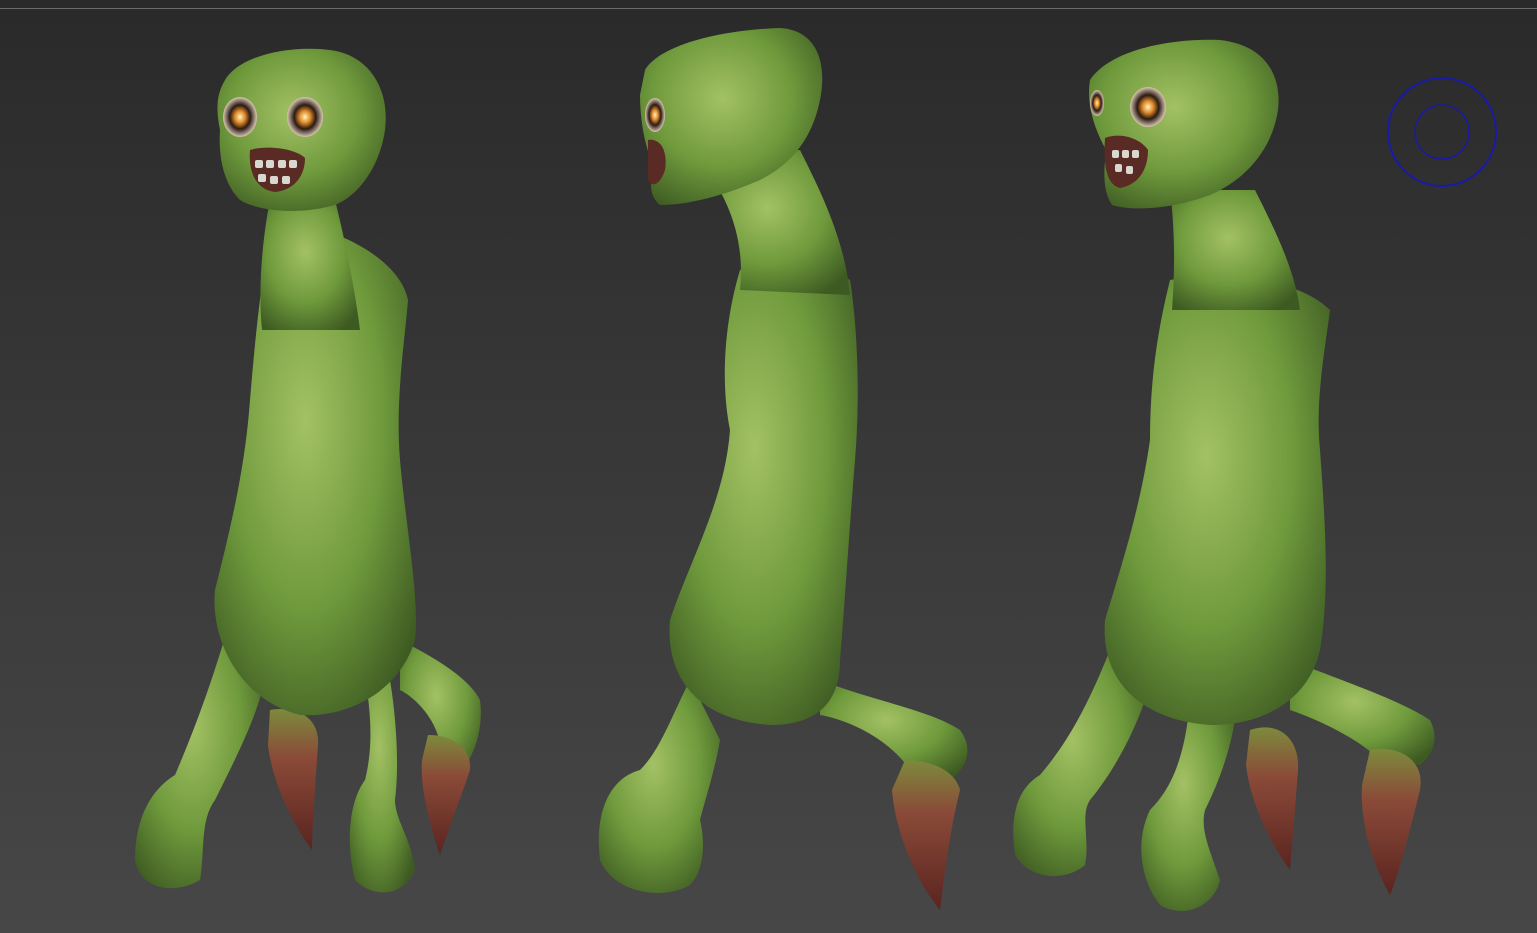  I want to click on side-torso, so click(763, 493).